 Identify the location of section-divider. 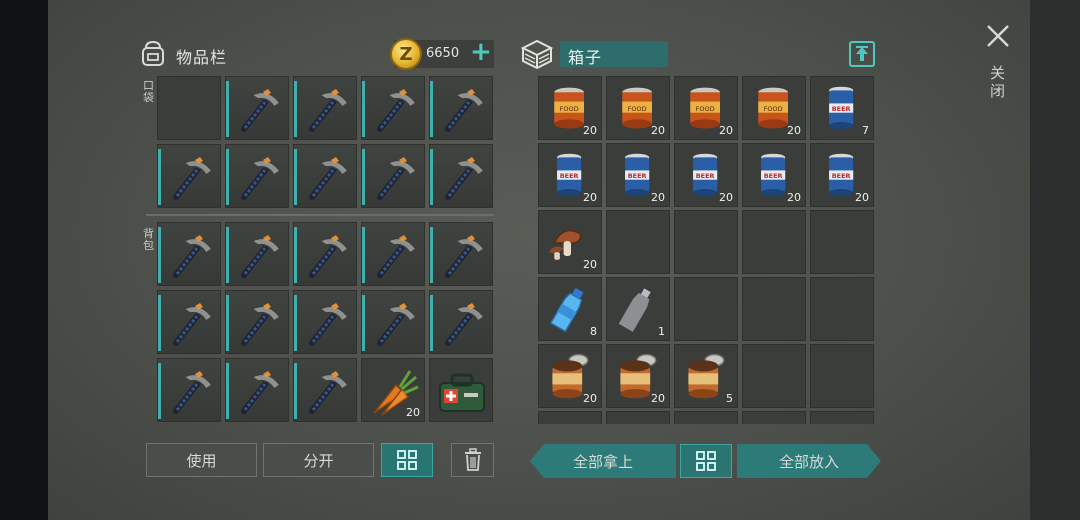
(320, 215).